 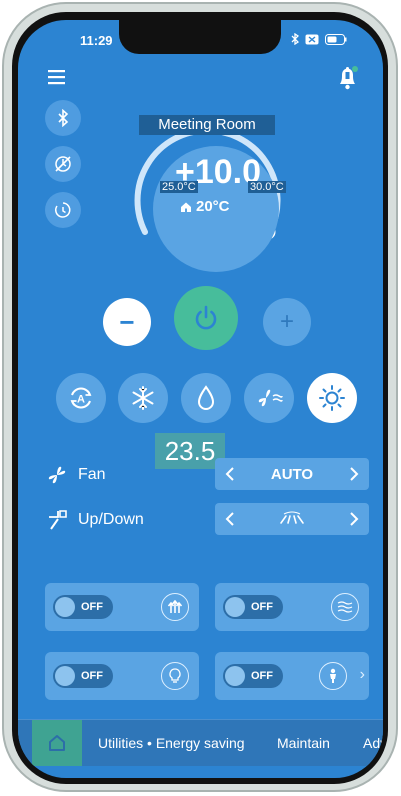 I want to click on mode-dry-button, so click(x=206, y=398).